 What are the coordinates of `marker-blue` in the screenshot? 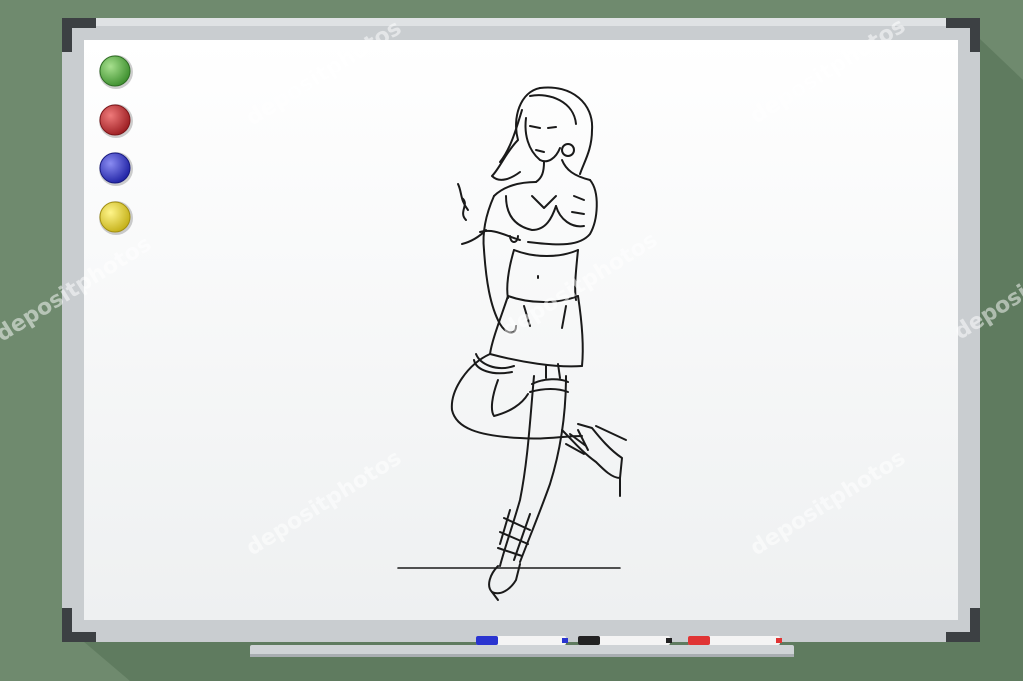 It's located at (522, 640).